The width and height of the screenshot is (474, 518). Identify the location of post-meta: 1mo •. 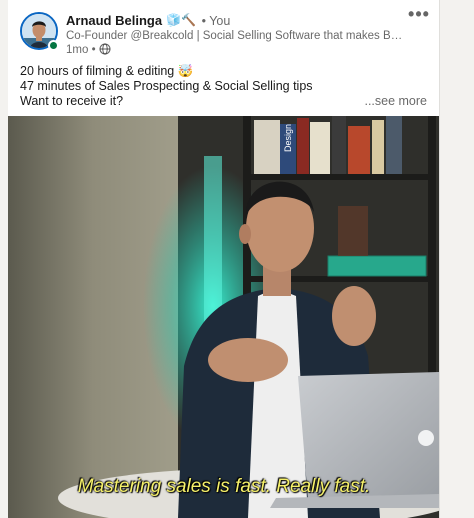
(88, 50).